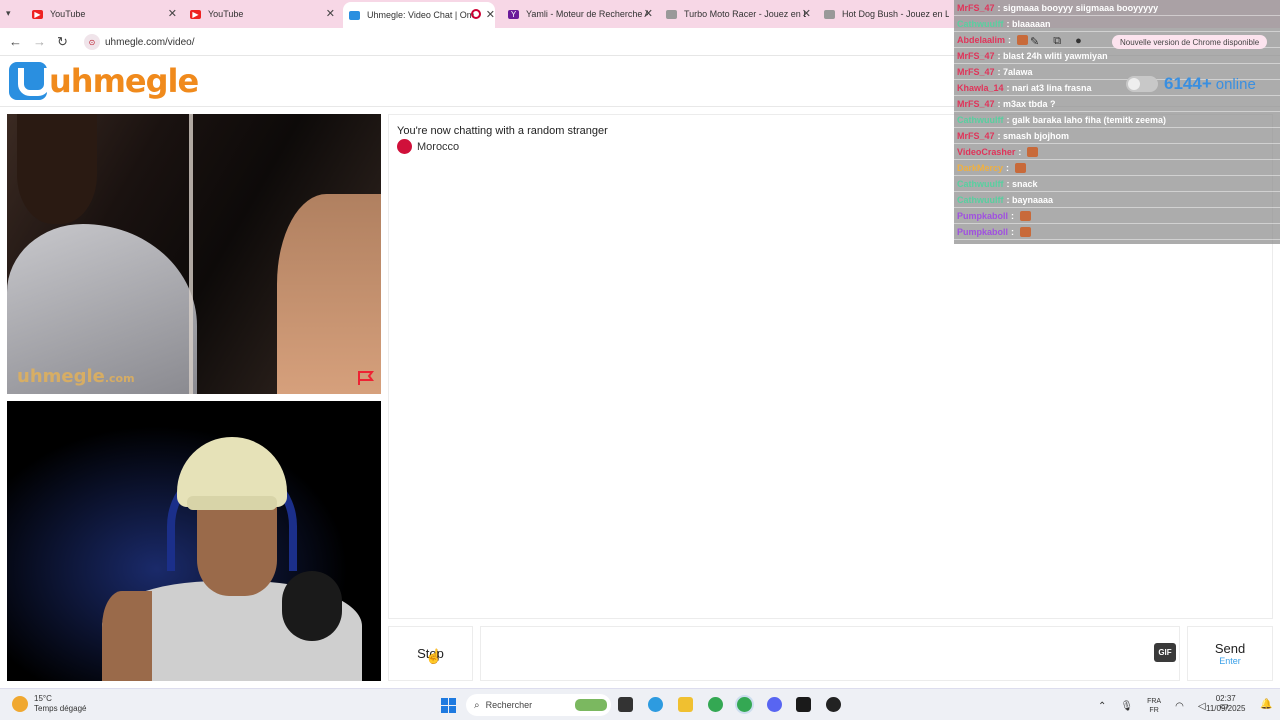  What do you see at coordinates (1031, 23) in the screenshot?
I see `overlay-message-text: blaaaaan` at bounding box center [1031, 23].